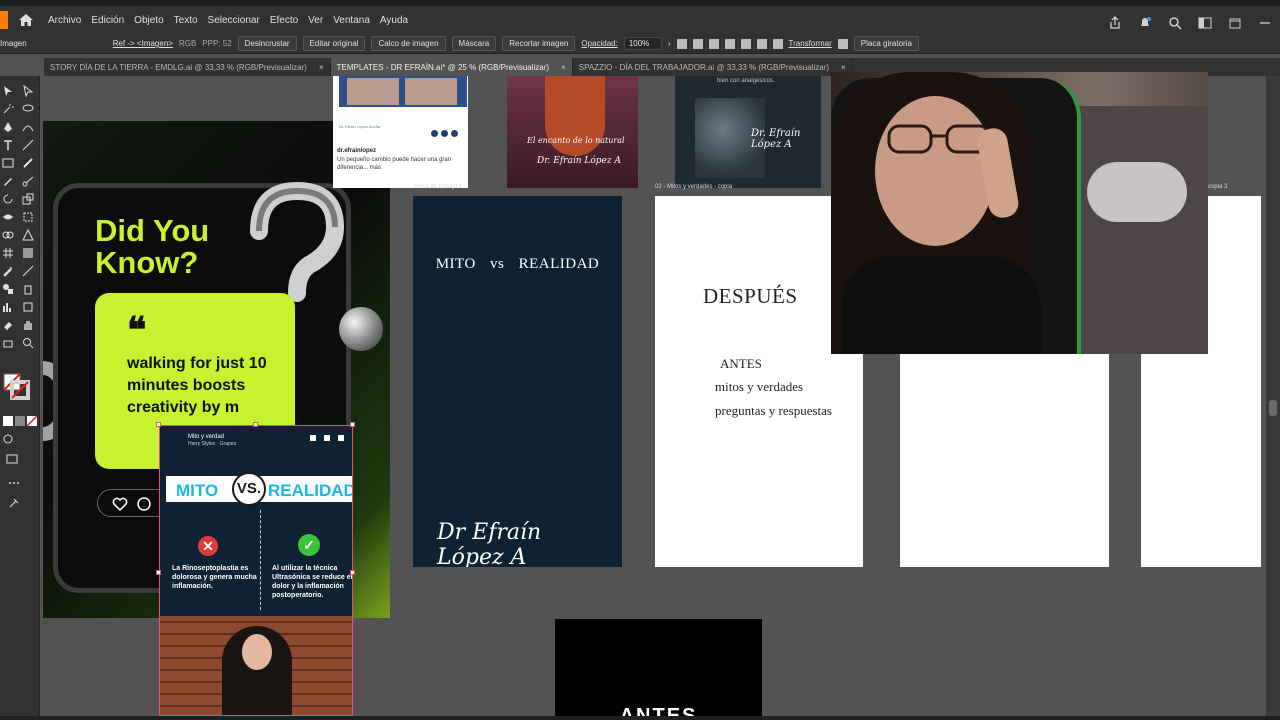 This screenshot has width=1280, height=720. What do you see at coordinates (327, 438) in the screenshot?
I see `pause-icon` at bounding box center [327, 438].